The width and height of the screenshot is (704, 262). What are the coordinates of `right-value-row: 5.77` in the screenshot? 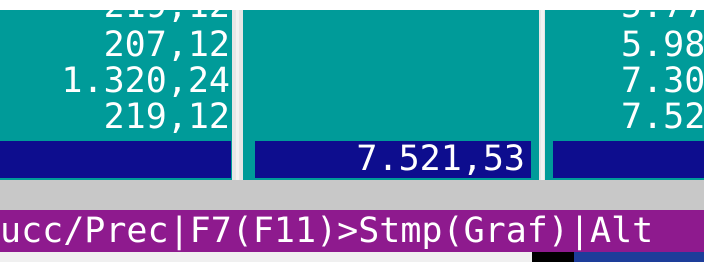 It's located at (662, 13).